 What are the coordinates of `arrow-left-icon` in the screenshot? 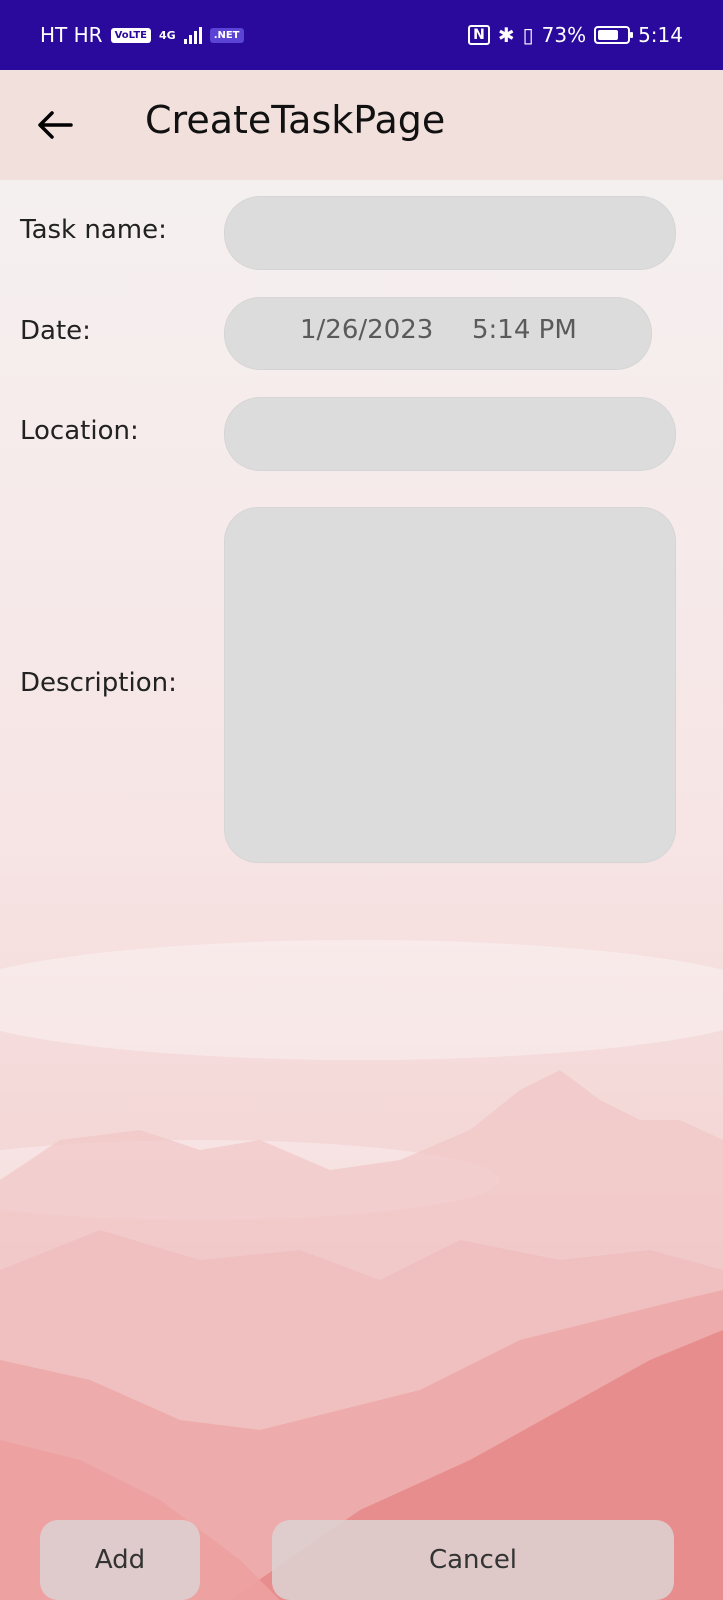 It's located at (55, 125).